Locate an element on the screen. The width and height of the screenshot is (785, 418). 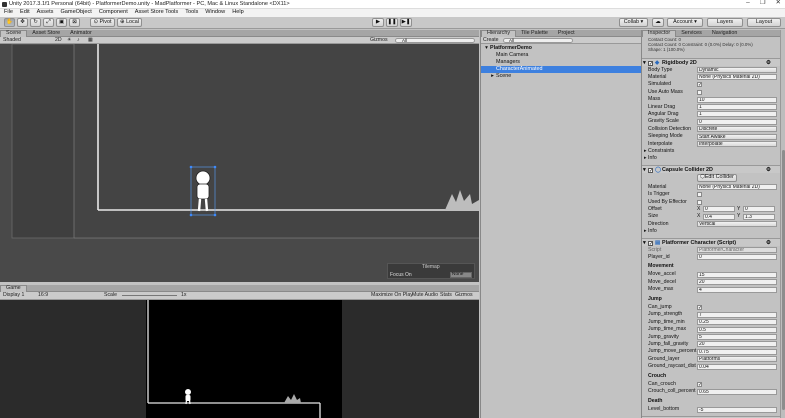
hierarchy-search-input: All is located at coordinates (538, 40).